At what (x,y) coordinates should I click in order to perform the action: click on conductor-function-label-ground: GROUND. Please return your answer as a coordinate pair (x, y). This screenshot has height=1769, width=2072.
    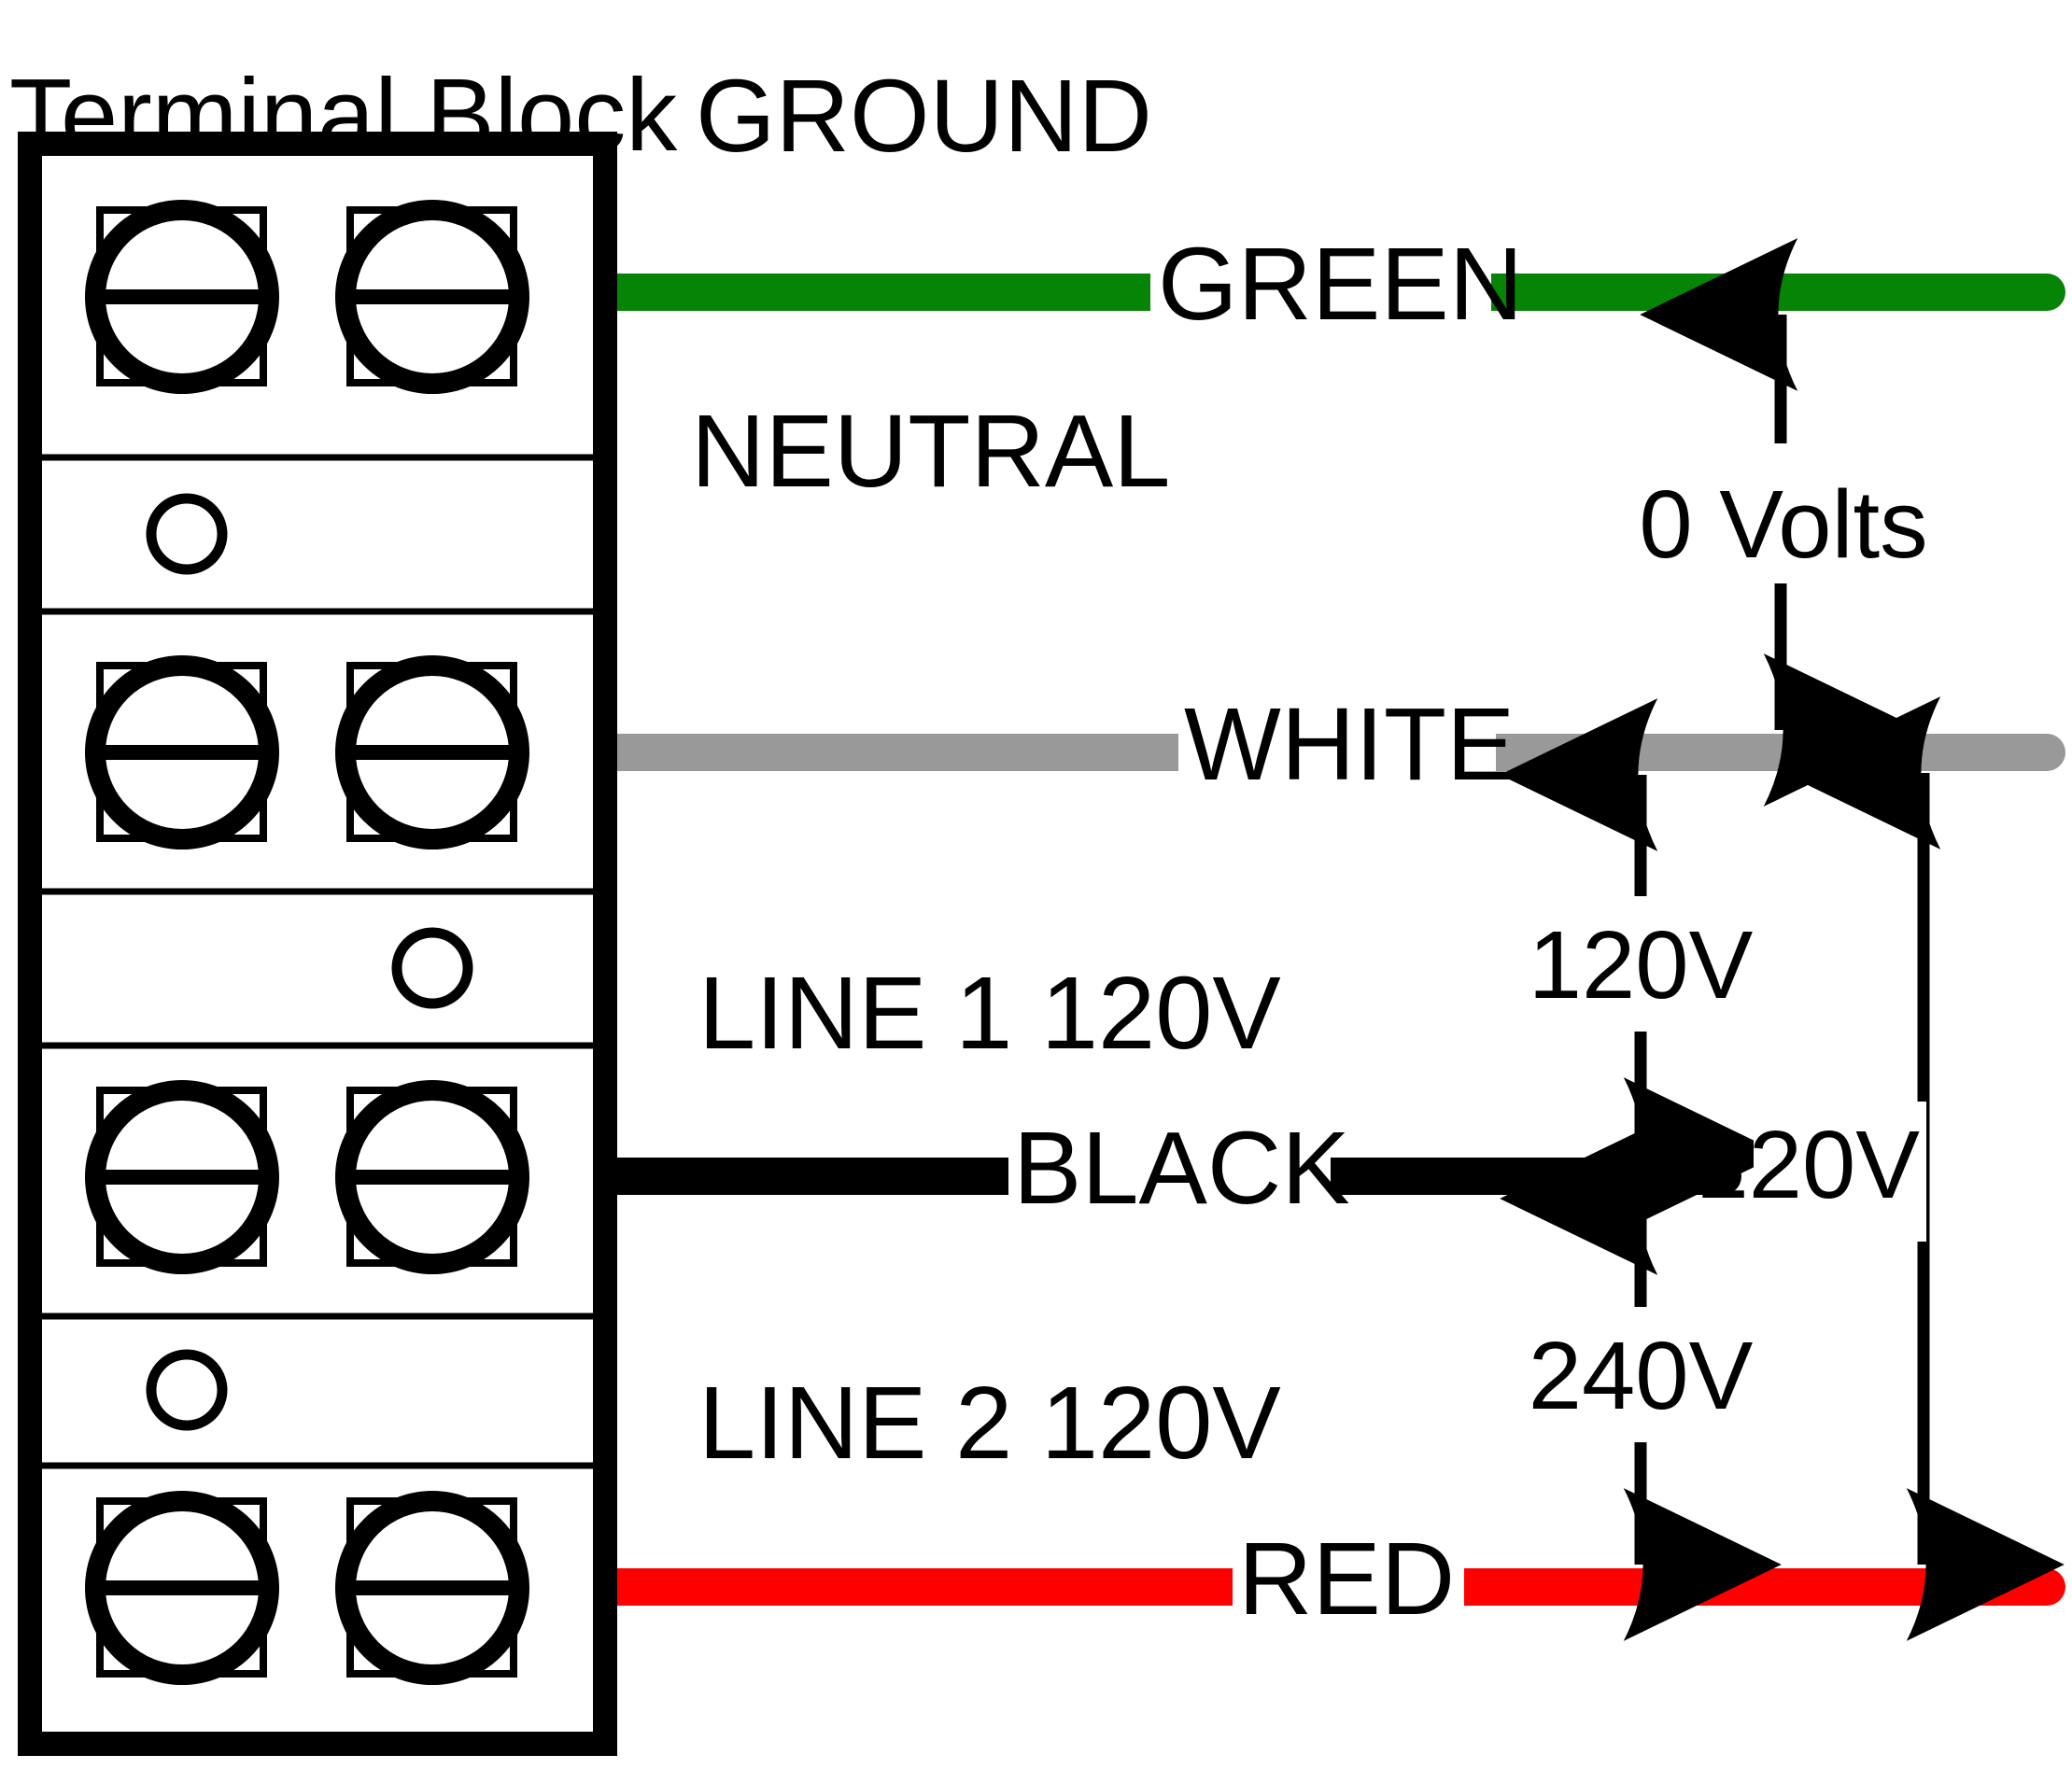
    Looking at the image, I should click on (924, 116).